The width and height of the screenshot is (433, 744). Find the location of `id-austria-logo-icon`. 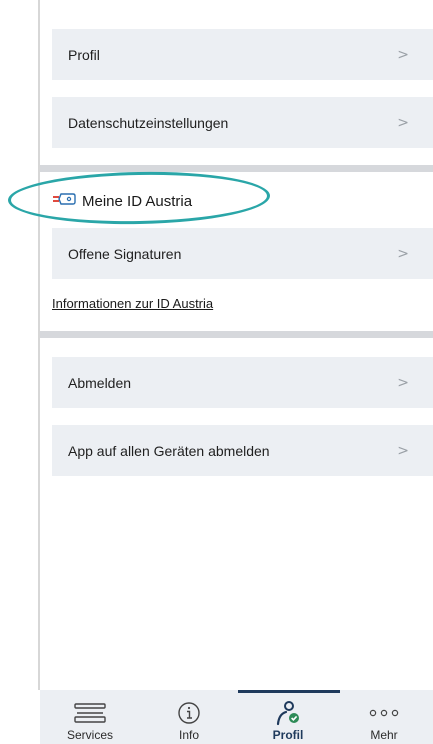

id-austria-logo-icon is located at coordinates (64, 201).